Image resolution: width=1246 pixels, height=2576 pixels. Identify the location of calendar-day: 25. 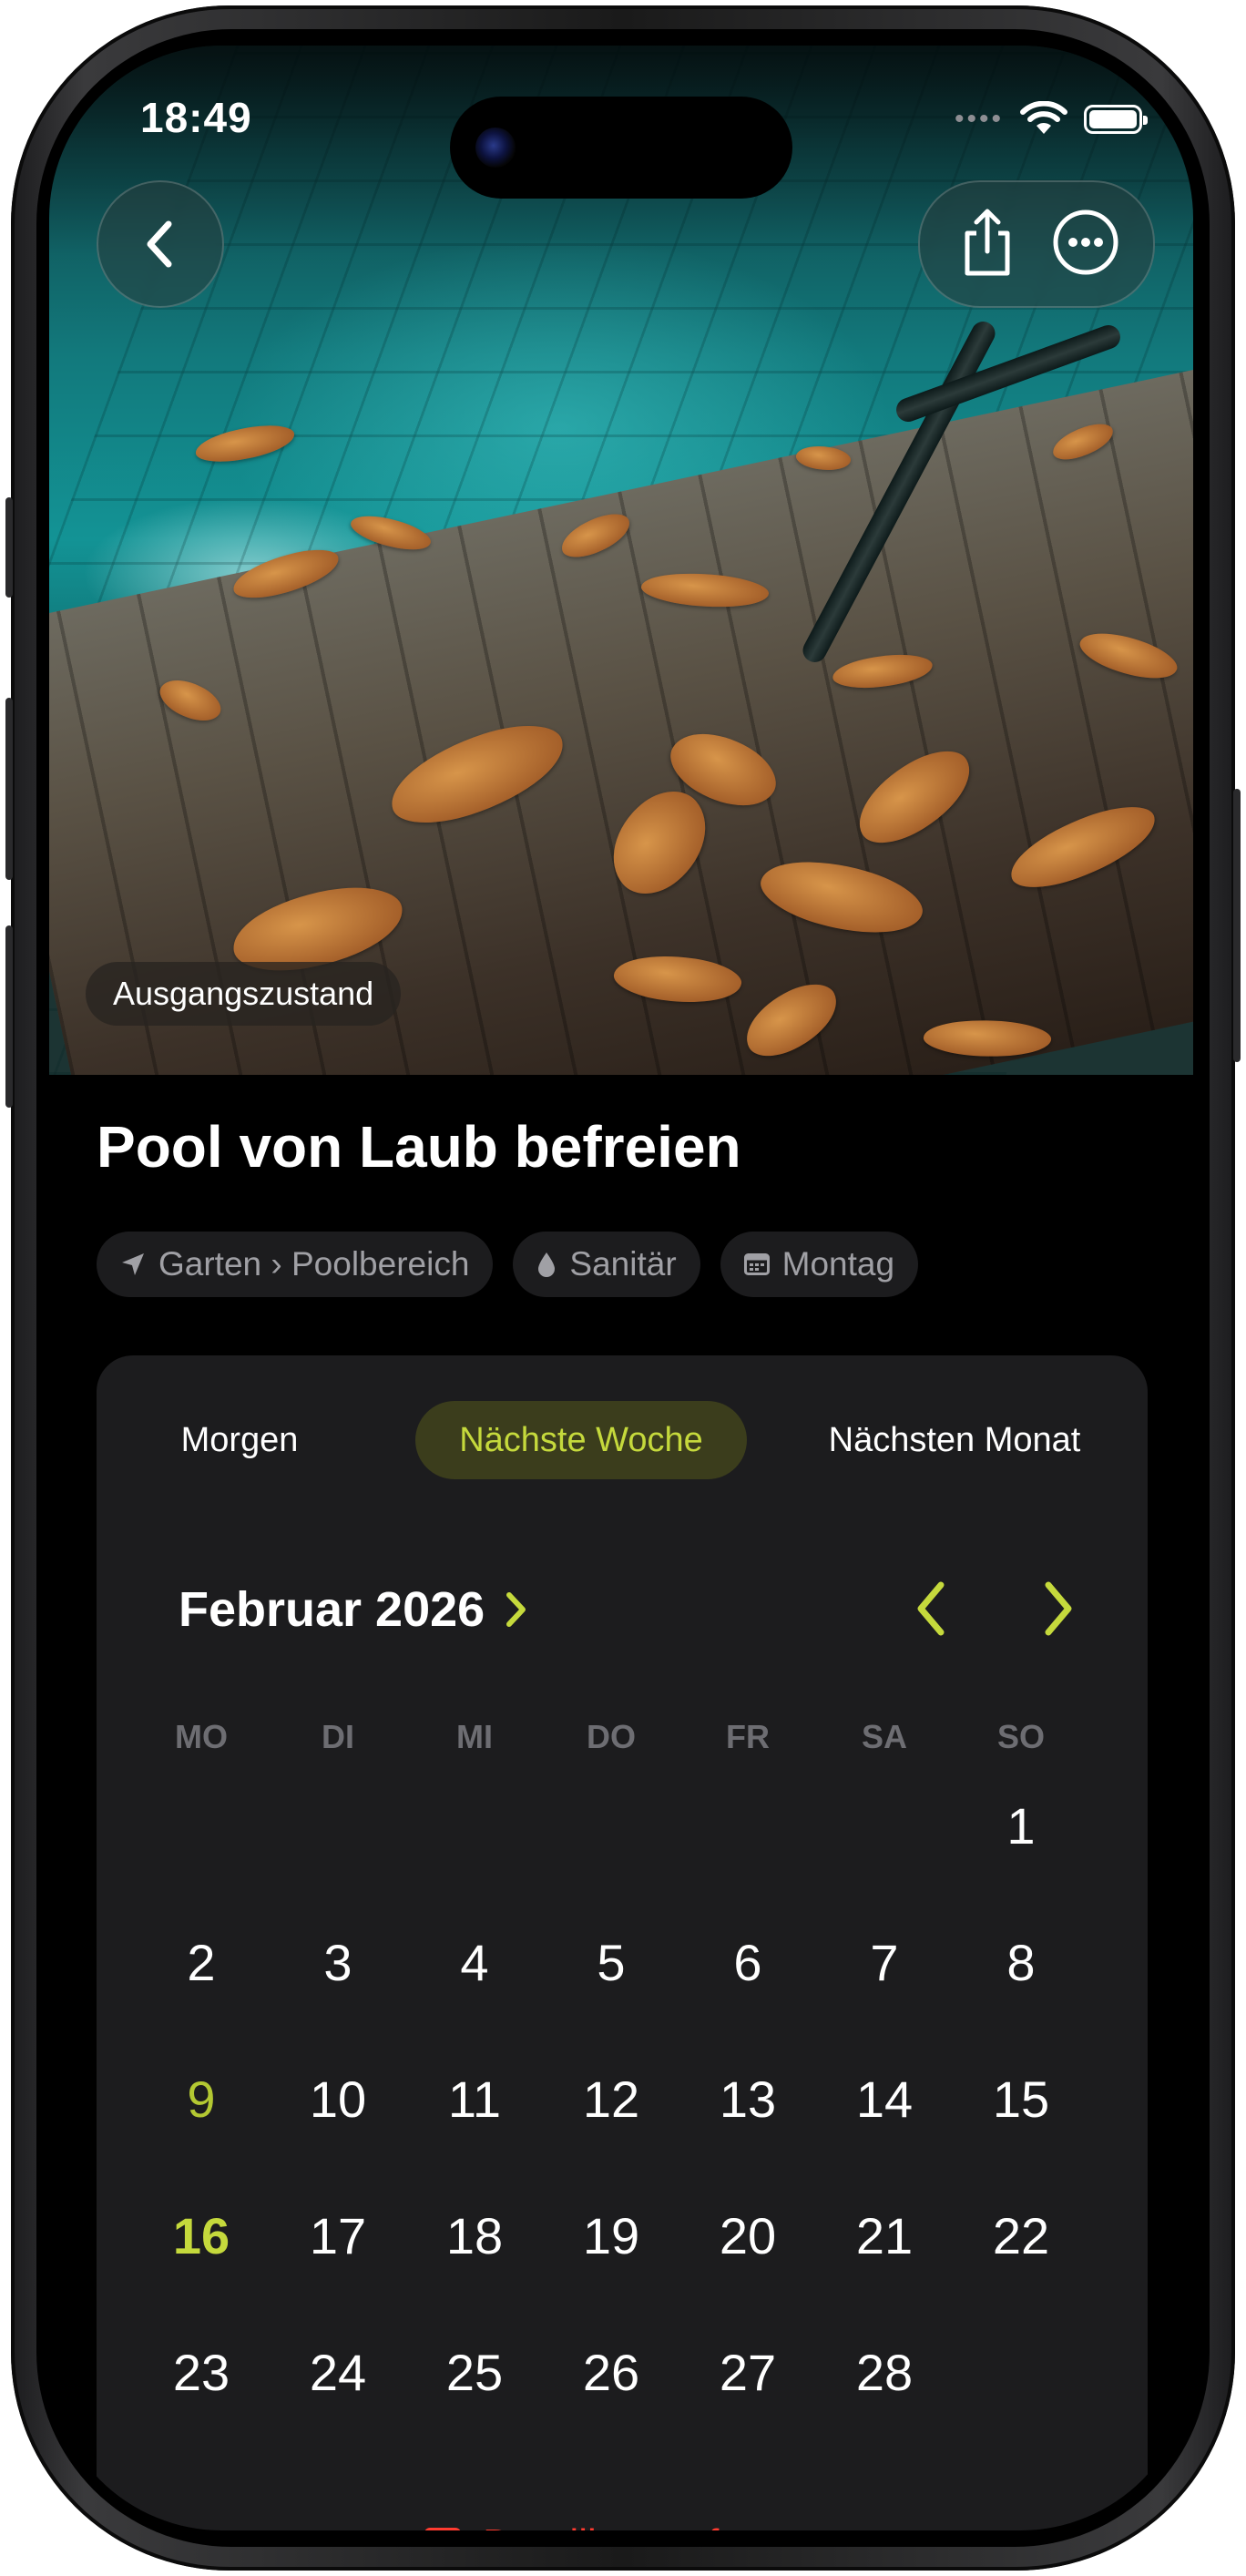
(474, 2373).